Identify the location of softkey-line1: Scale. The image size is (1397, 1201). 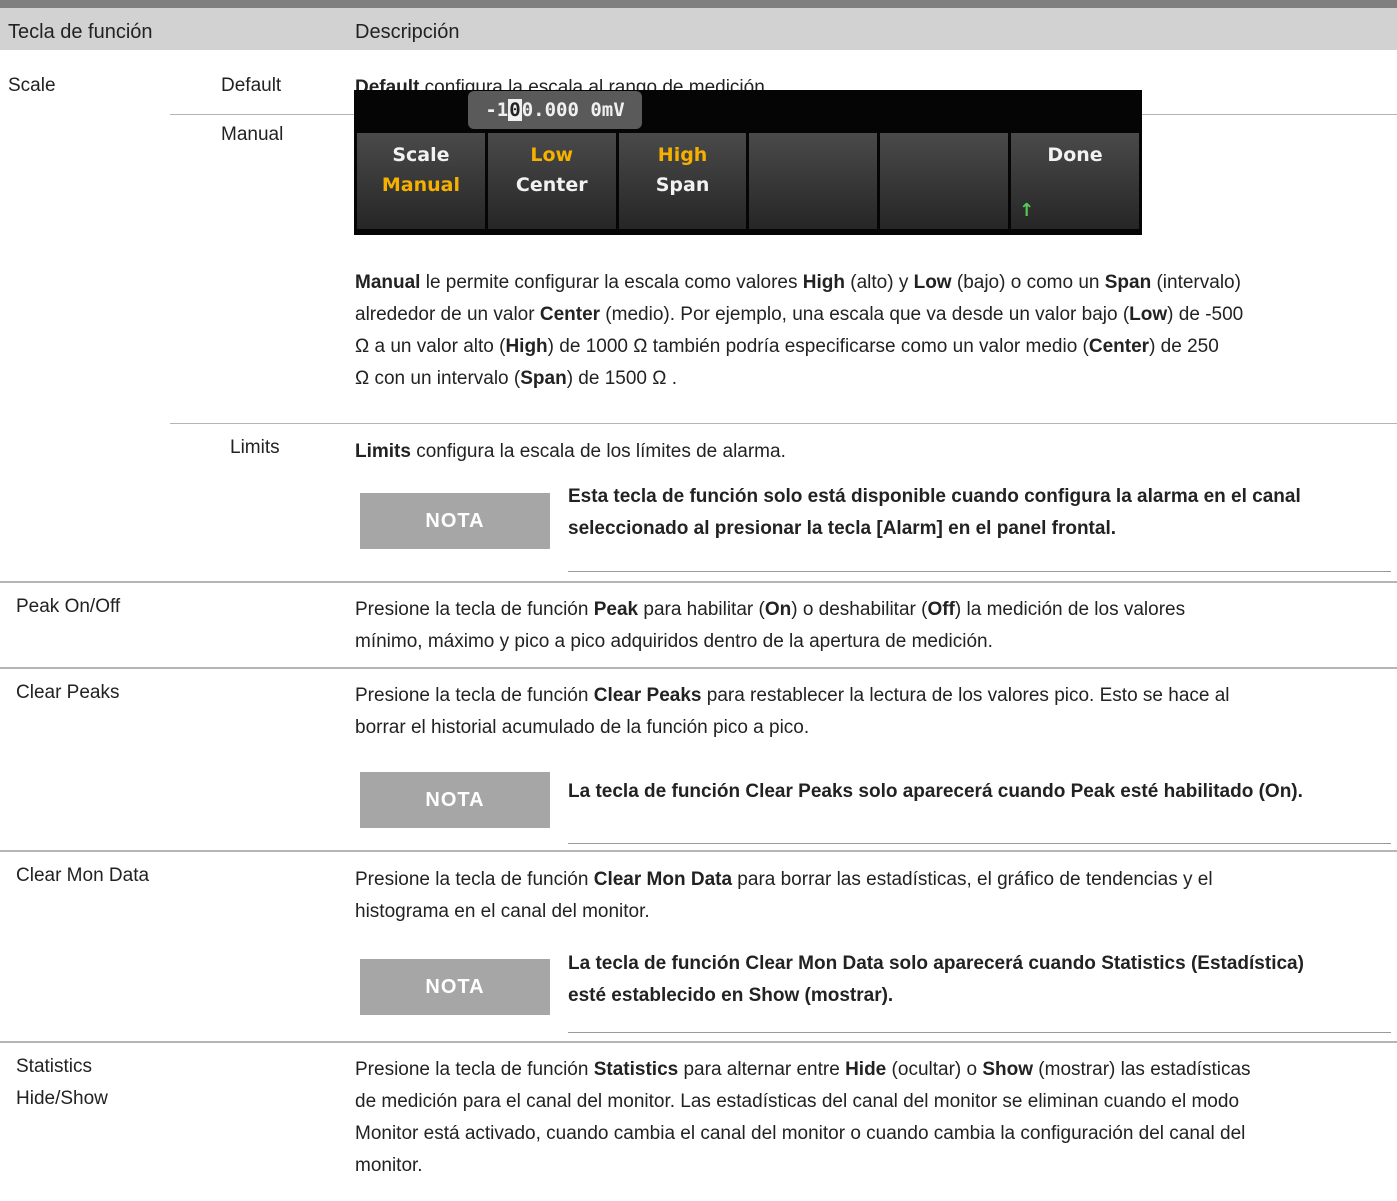
(421, 155).